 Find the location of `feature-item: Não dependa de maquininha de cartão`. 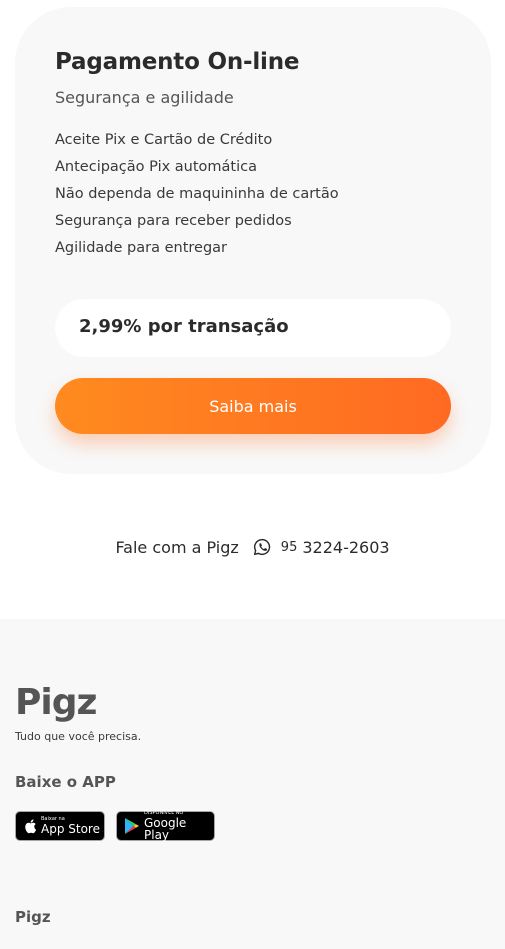

feature-item: Não dependa de maquininha de cartão is located at coordinates (197, 194).